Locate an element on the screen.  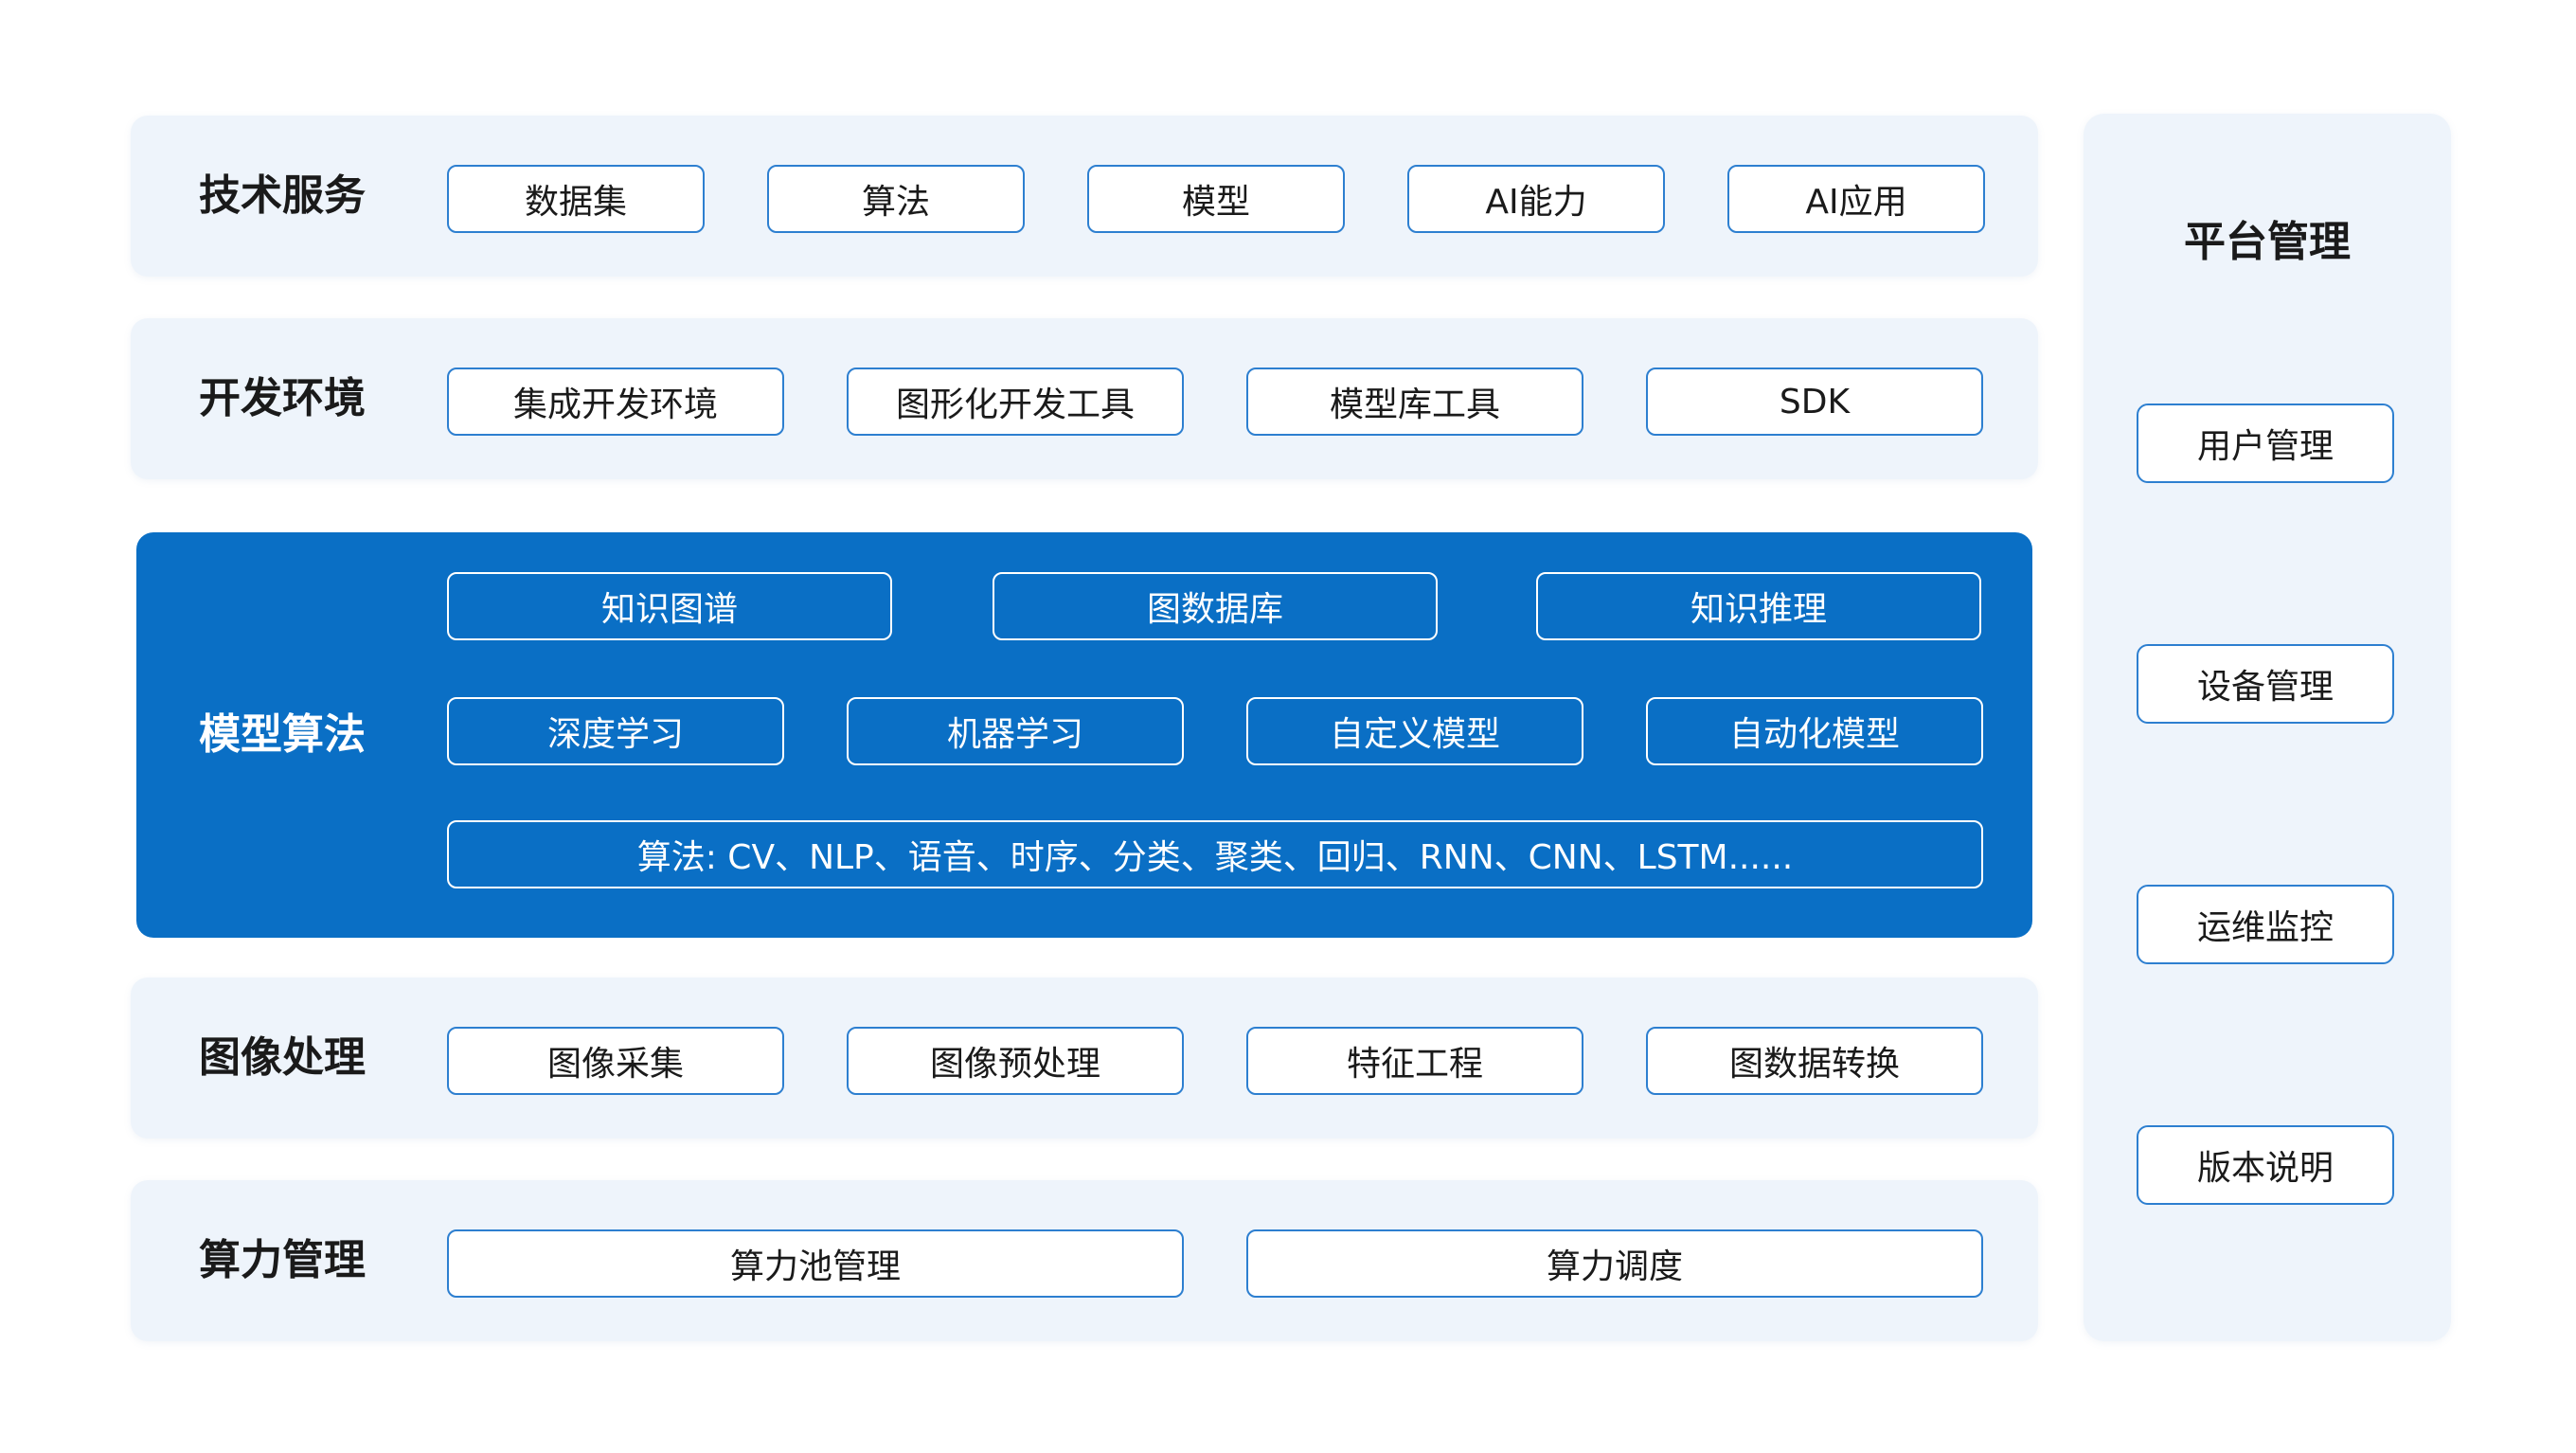
layer-title: 算力管理 is located at coordinates (282, 1260).